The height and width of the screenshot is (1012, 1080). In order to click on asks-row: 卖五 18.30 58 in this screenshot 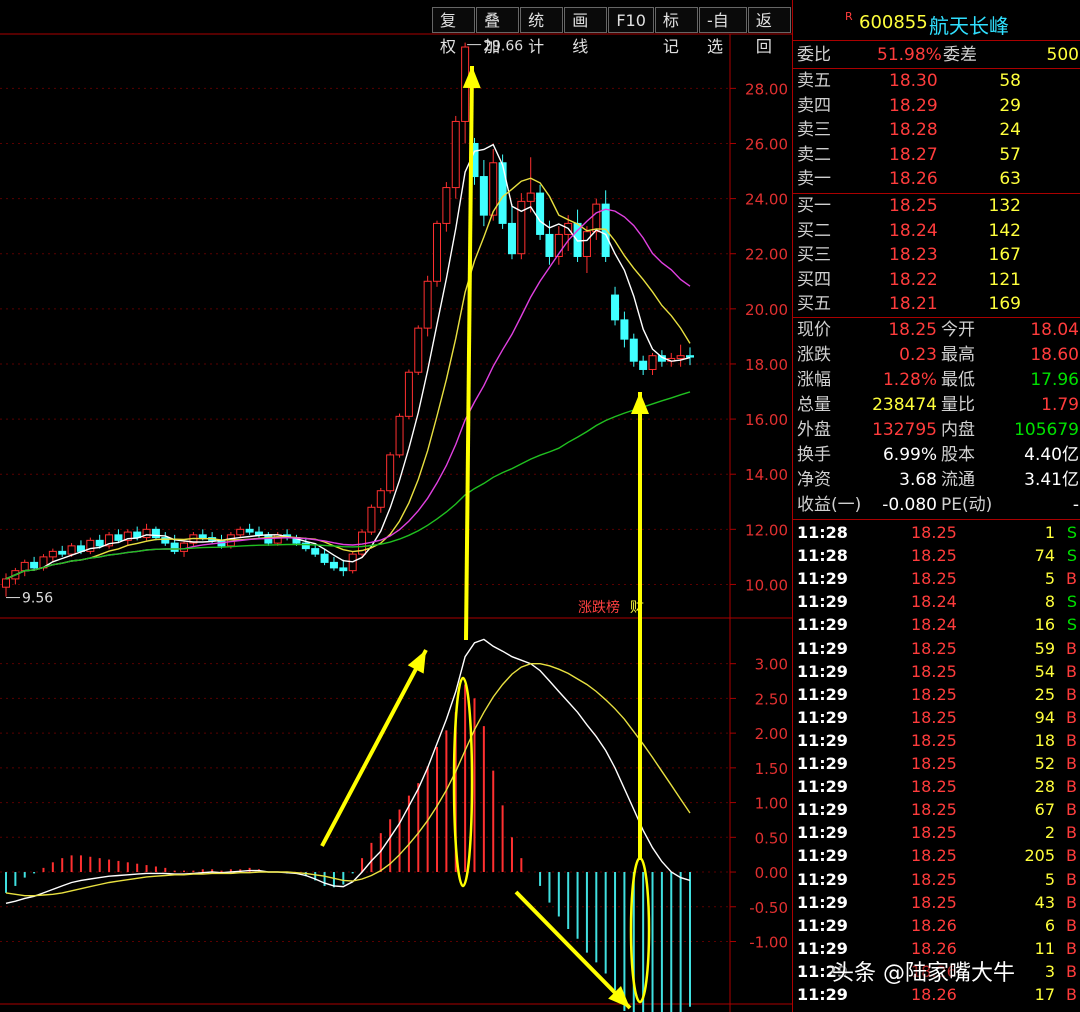, I will do `click(936, 81)`.